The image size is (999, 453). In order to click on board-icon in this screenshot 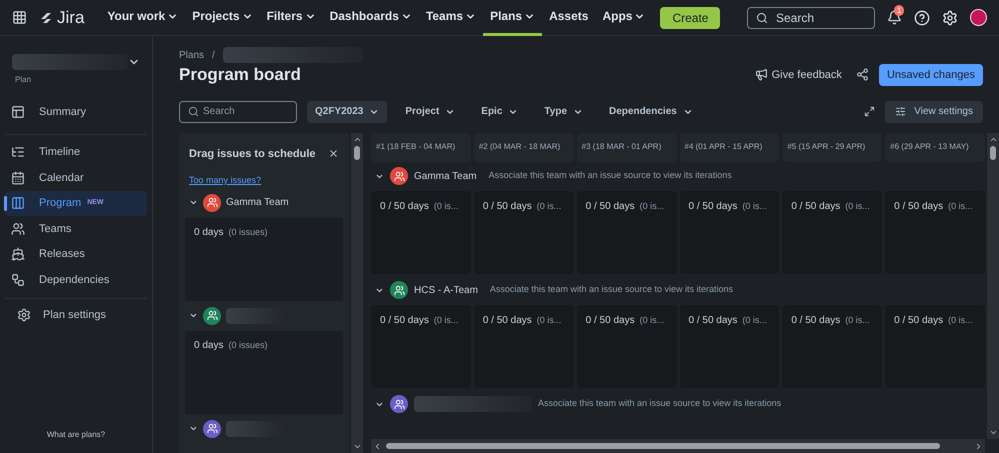, I will do `click(18, 203)`.